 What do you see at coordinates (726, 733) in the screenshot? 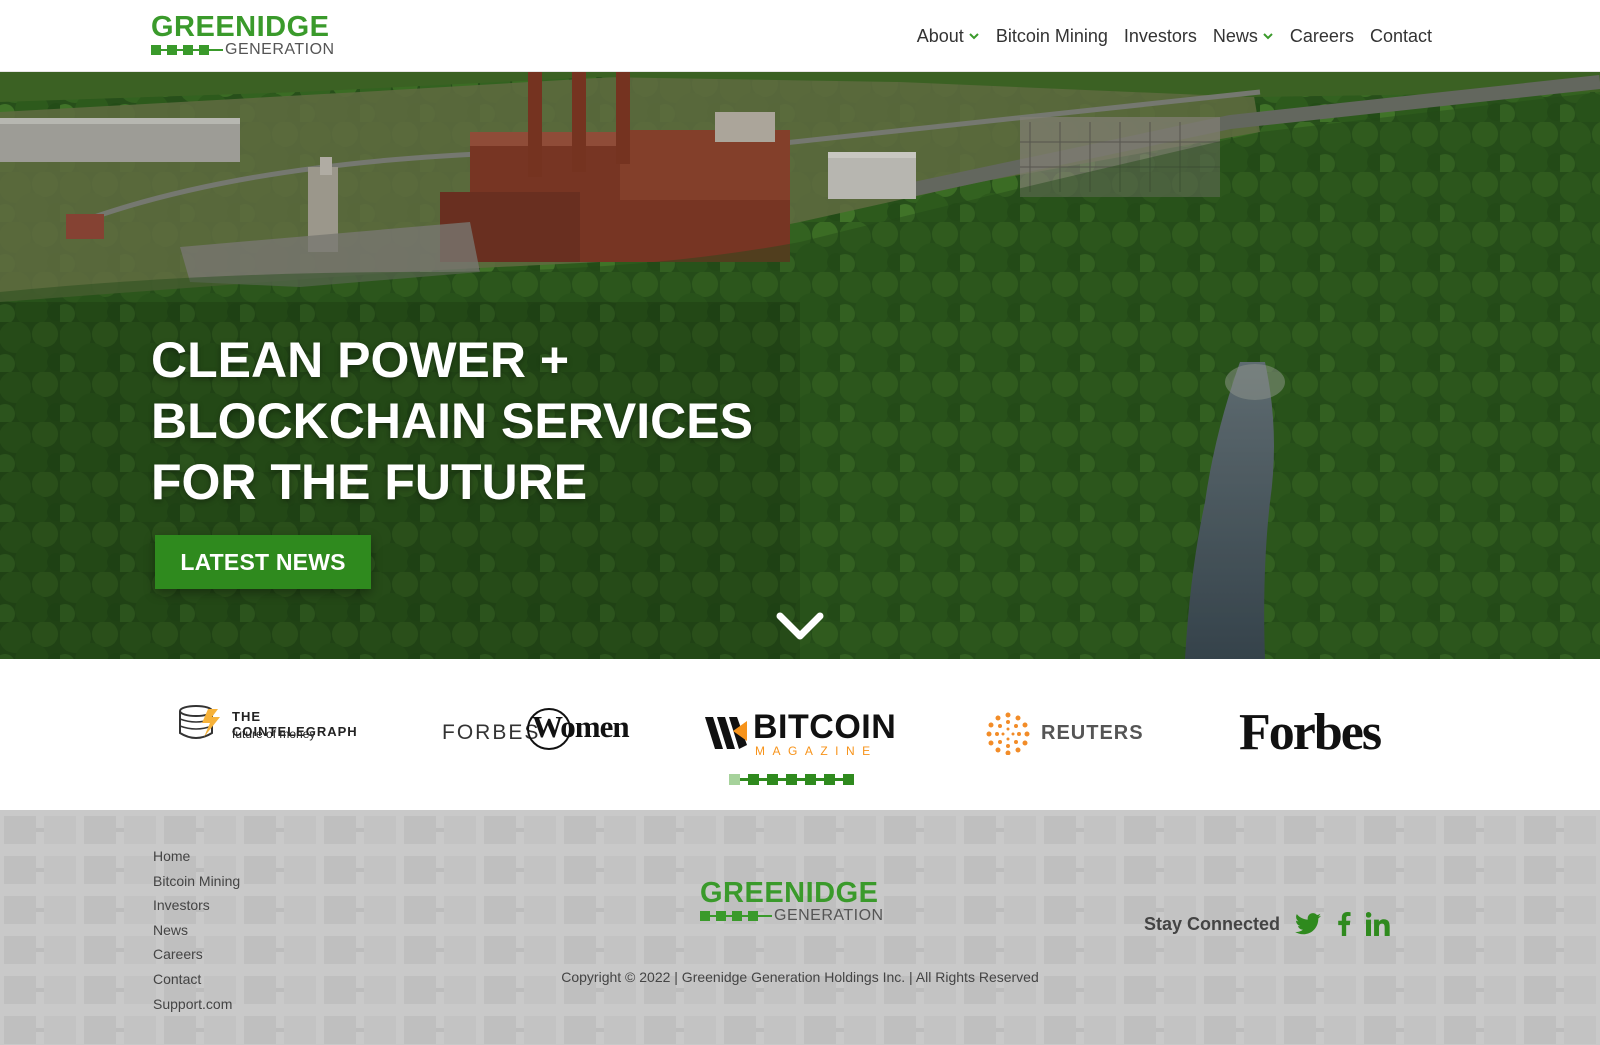
I see `bitcoin-magazine-mark` at bounding box center [726, 733].